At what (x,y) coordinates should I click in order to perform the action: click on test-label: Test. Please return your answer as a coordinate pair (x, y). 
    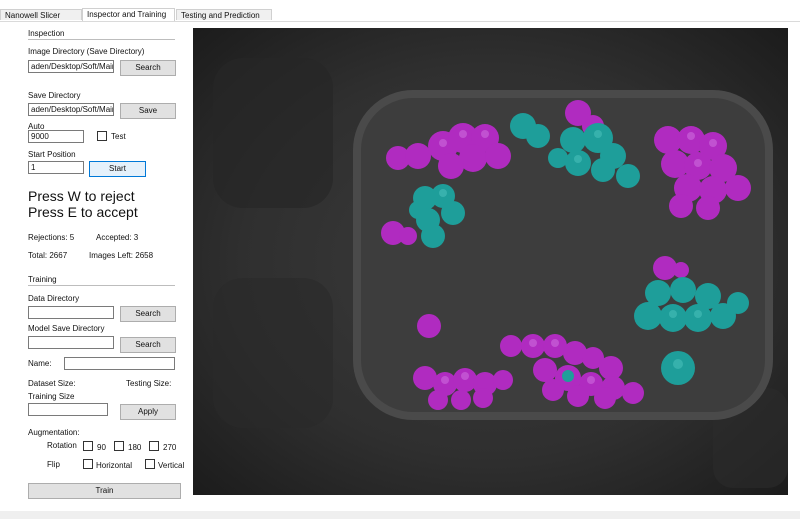
    Looking at the image, I should click on (118, 136).